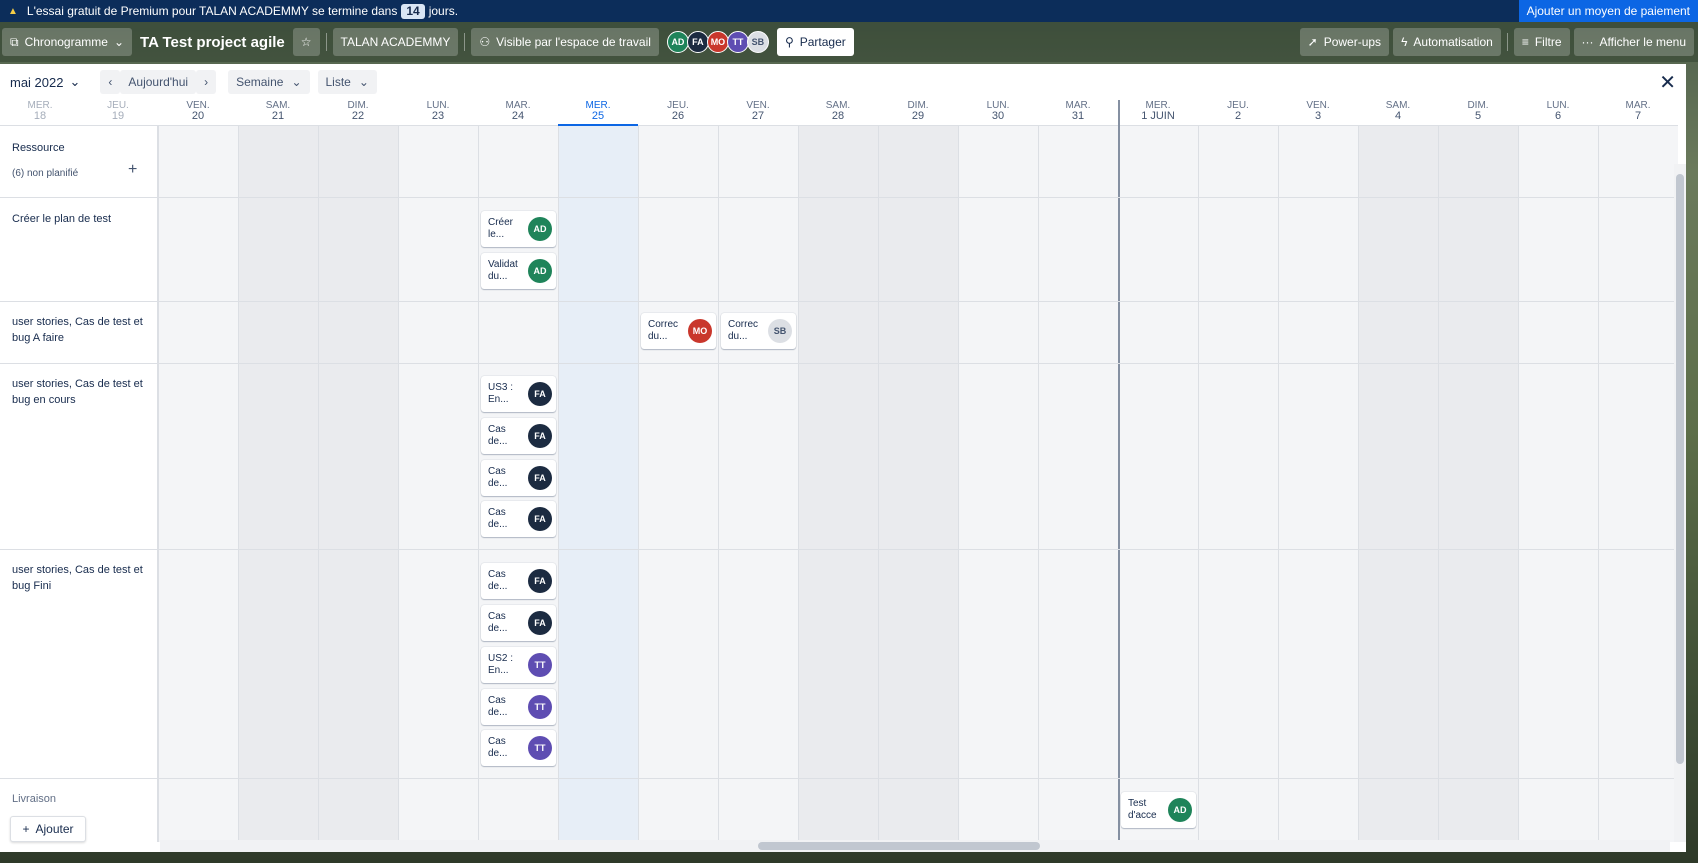 The width and height of the screenshot is (1698, 863). I want to click on column-header: MER. 18, so click(40, 113).